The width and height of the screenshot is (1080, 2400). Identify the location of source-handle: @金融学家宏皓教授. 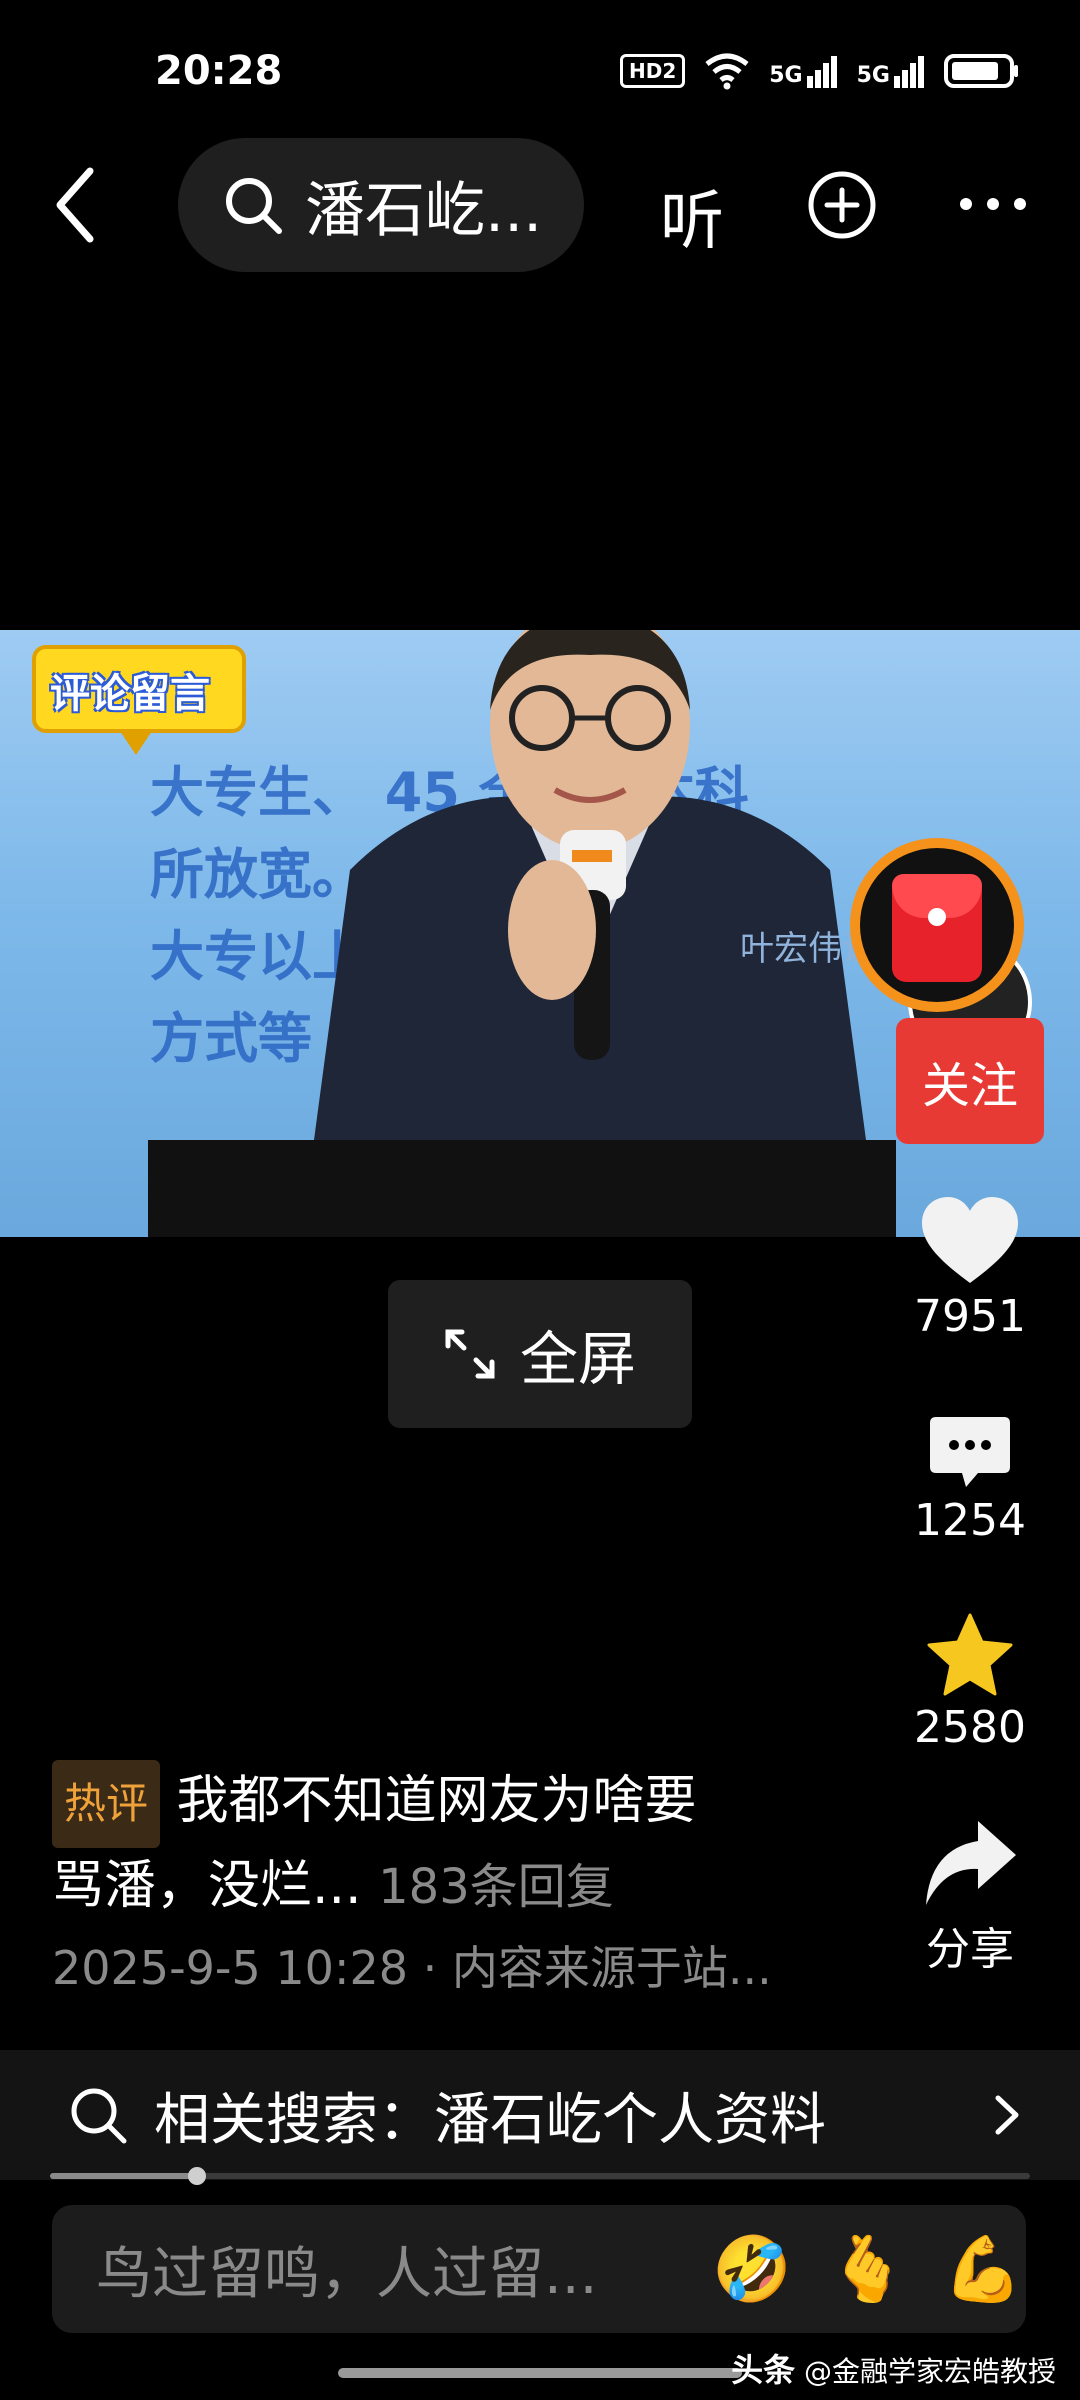
(929, 2371).